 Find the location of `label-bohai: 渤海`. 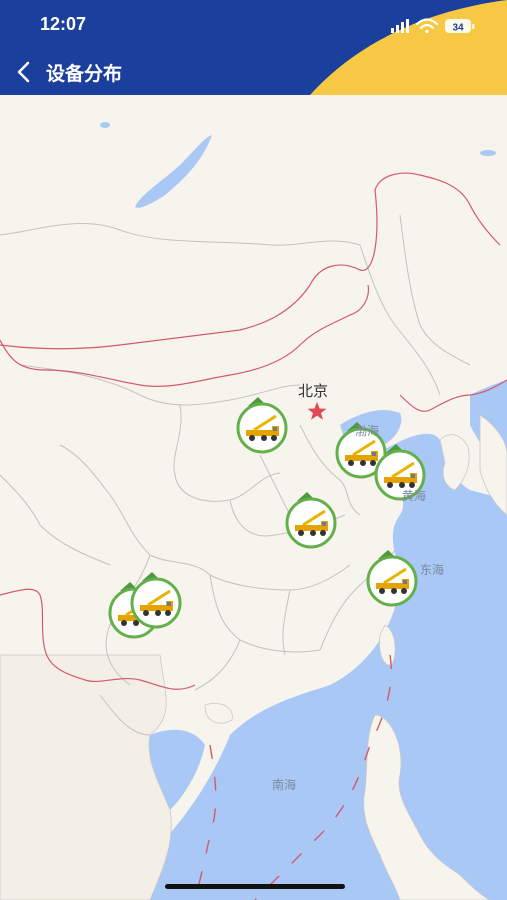

label-bohai: 渤海 is located at coordinates (367, 431).